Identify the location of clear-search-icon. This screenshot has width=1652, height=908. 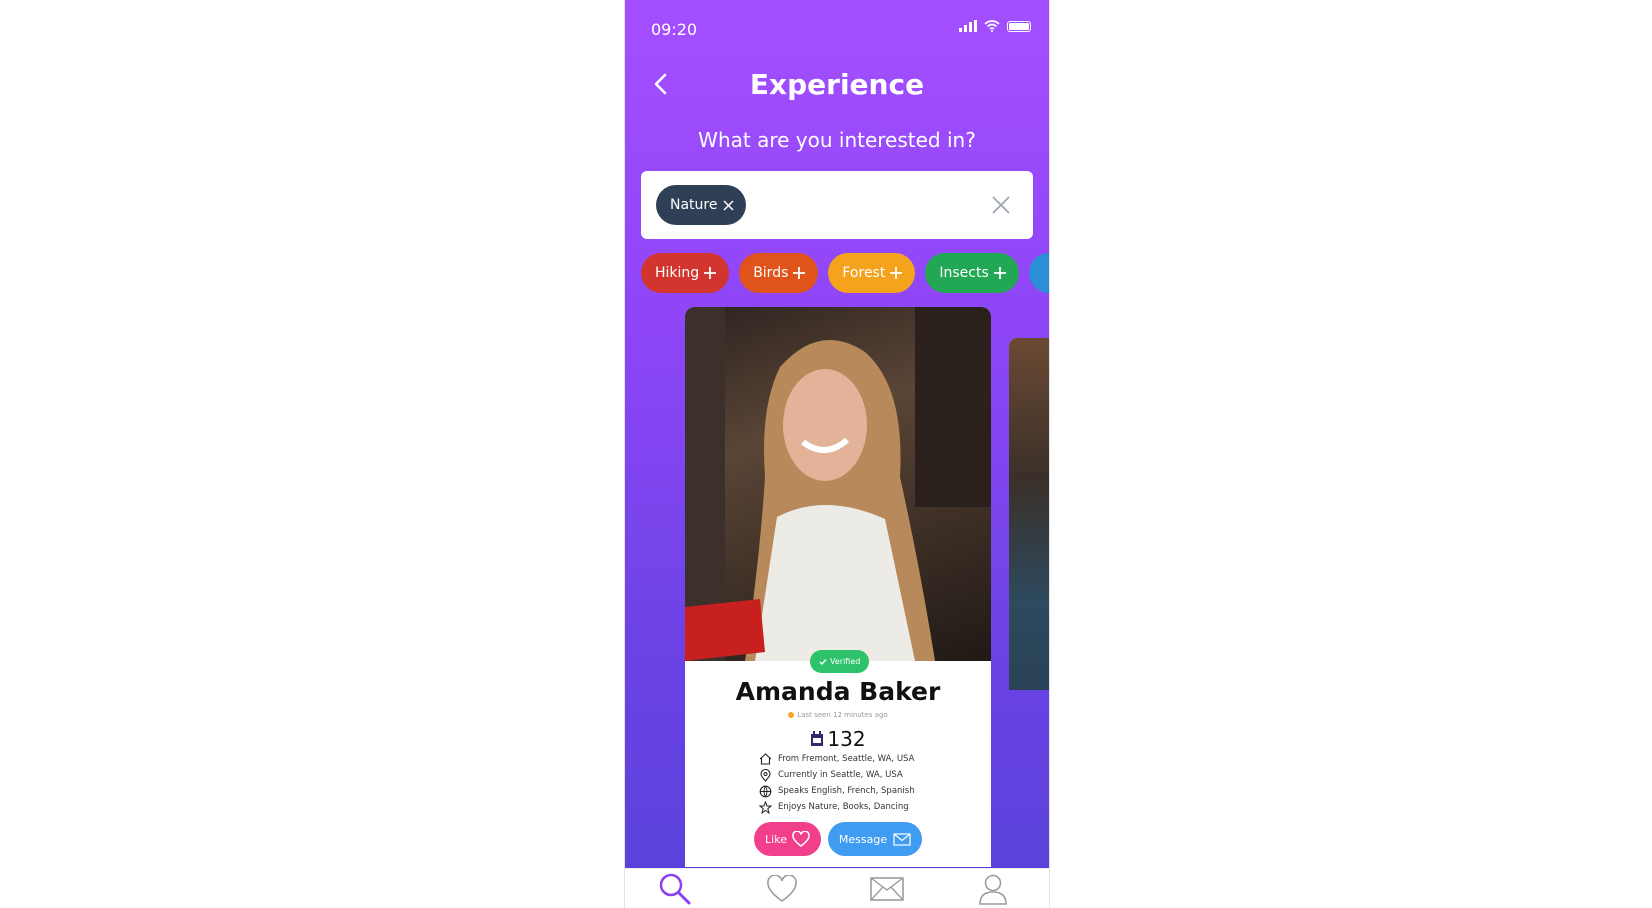
(1001, 205).